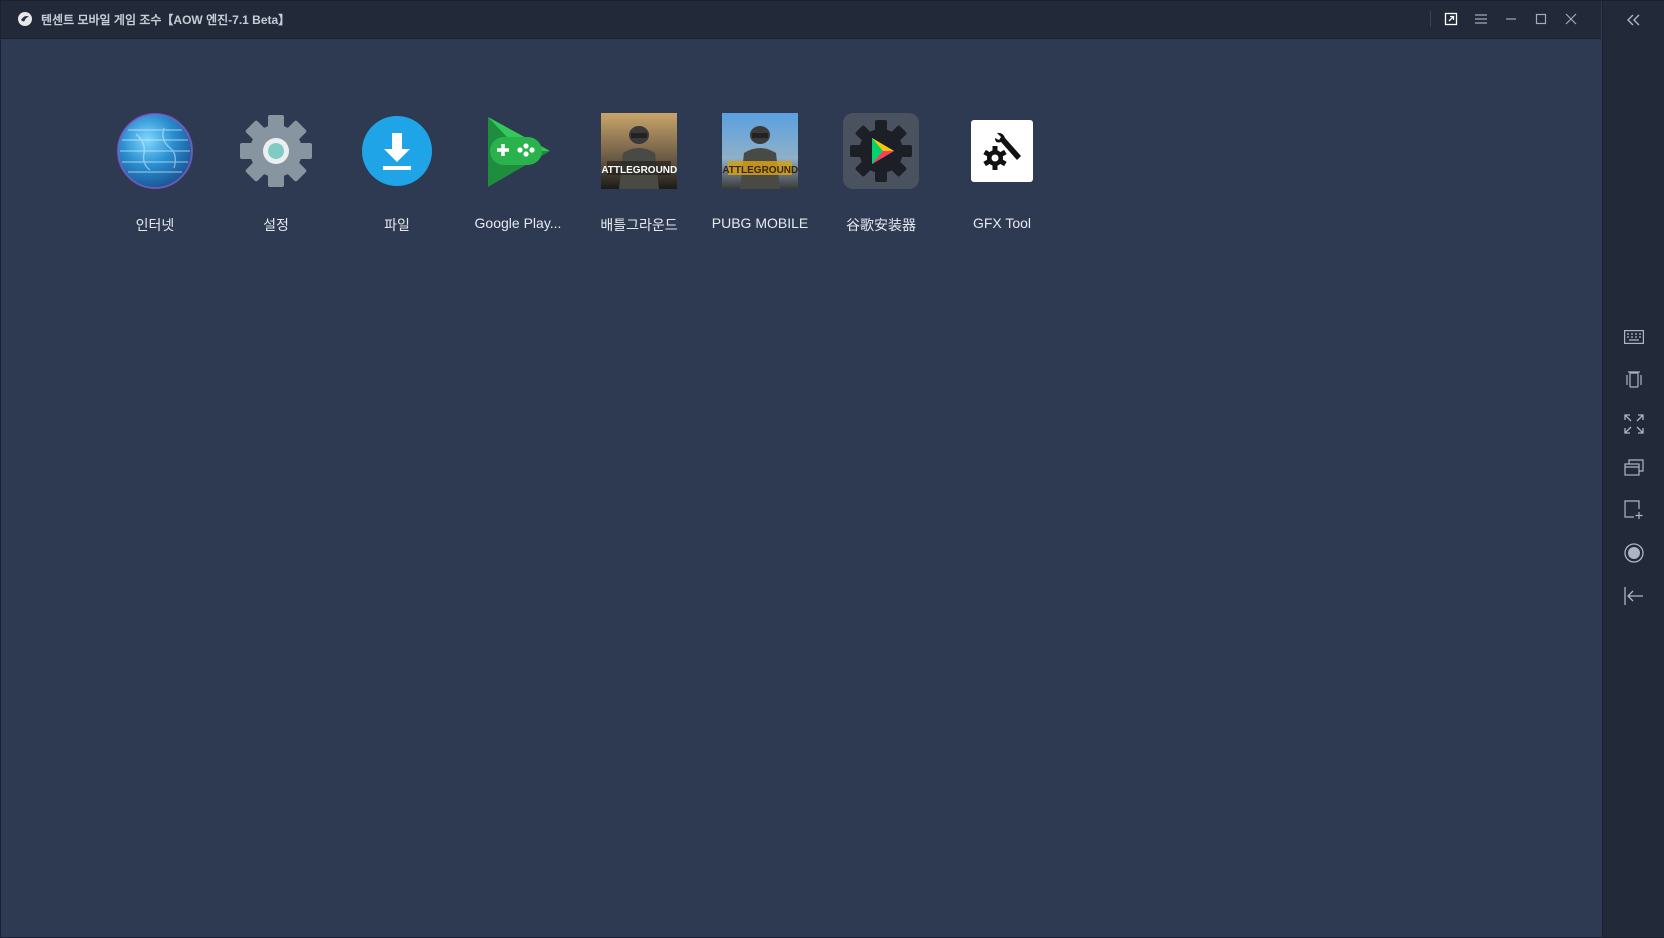 The width and height of the screenshot is (1664, 938). Describe the element at coordinates (397, 225) in the screenshot. I see `app-label: 파일` at that location.